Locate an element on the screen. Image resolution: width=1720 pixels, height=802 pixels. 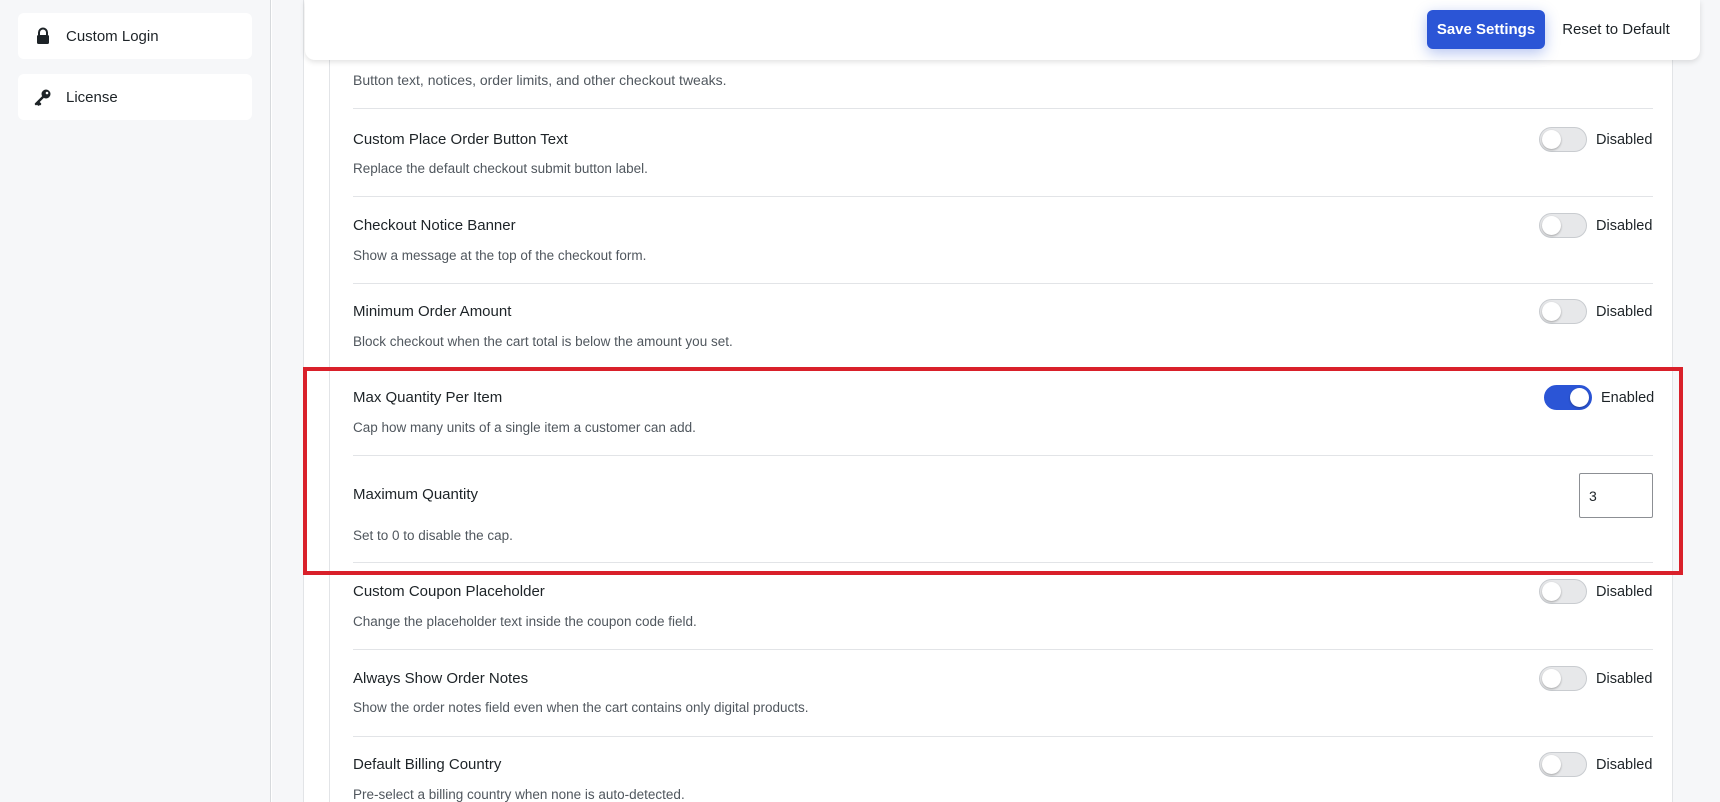
checkout-notice-banner-toggle is located at coordinates (1563, 225).